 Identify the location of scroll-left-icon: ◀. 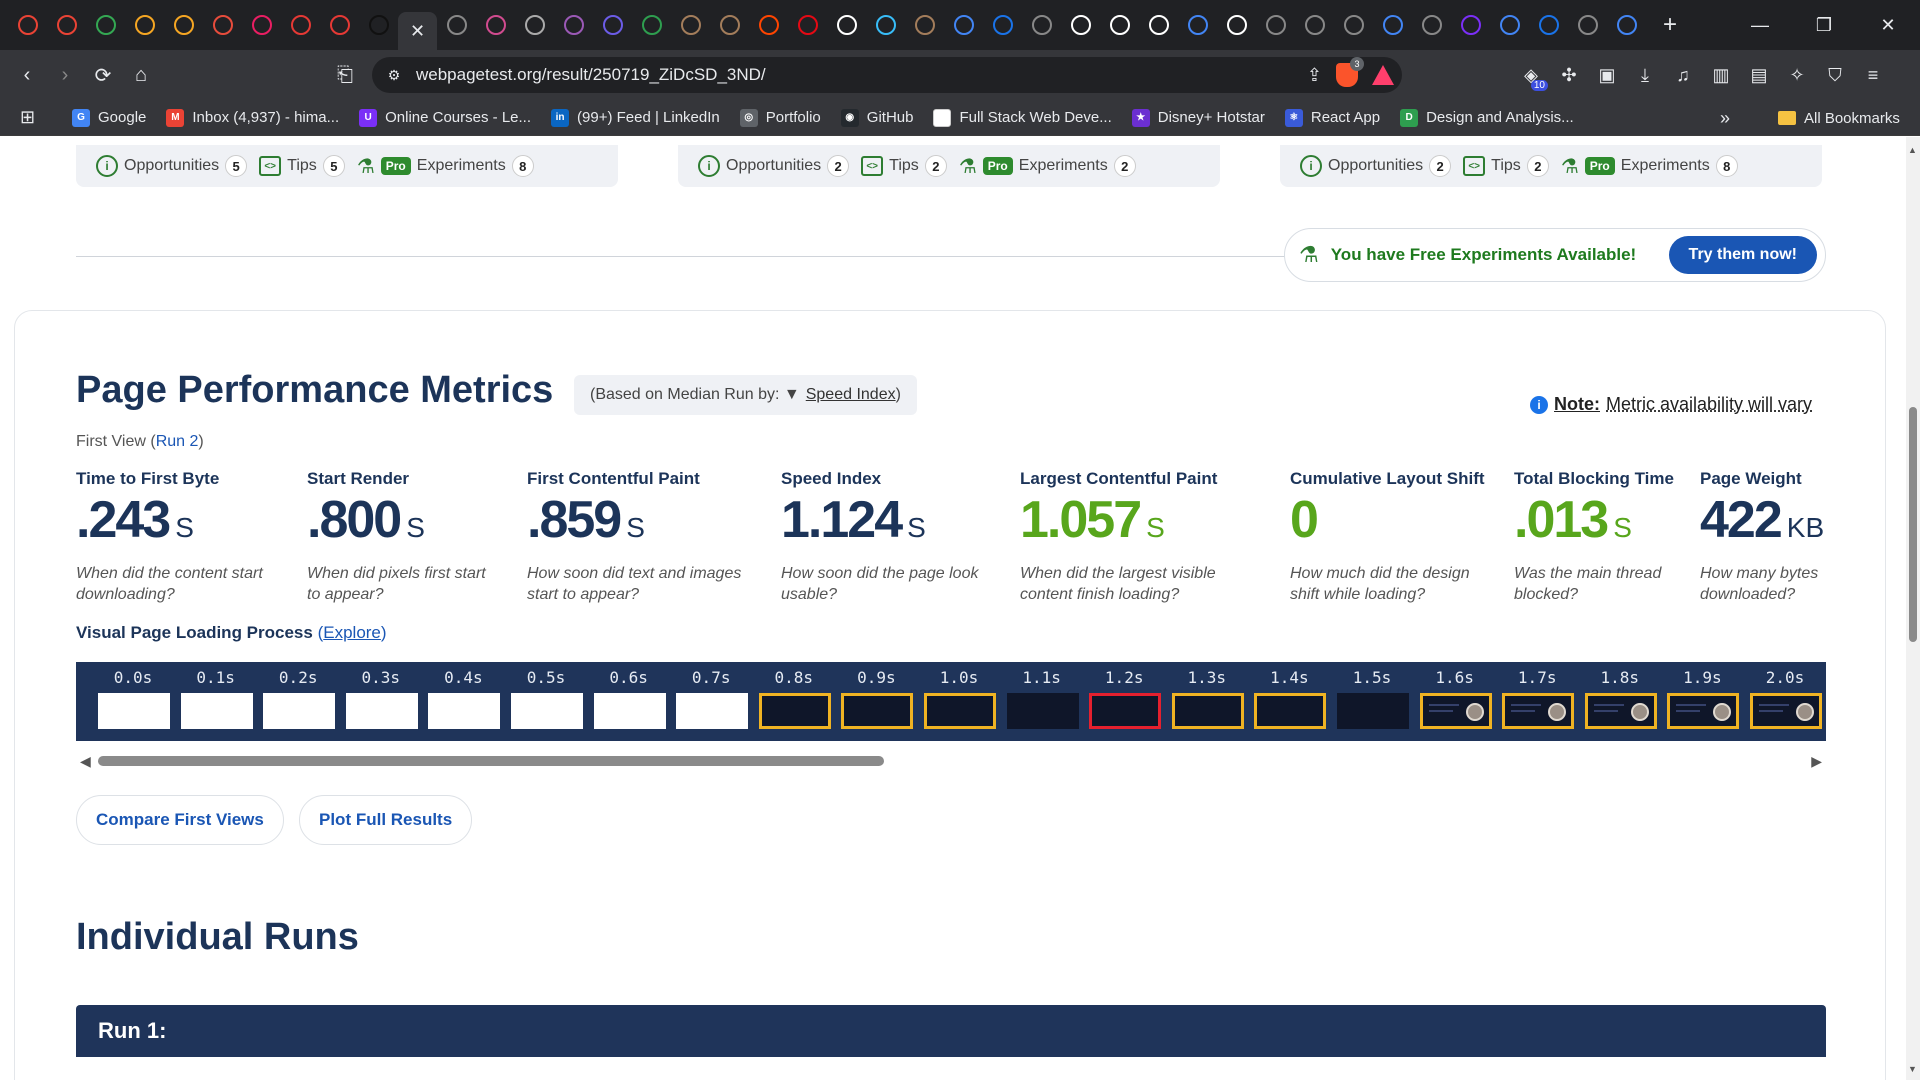
(85, 761).